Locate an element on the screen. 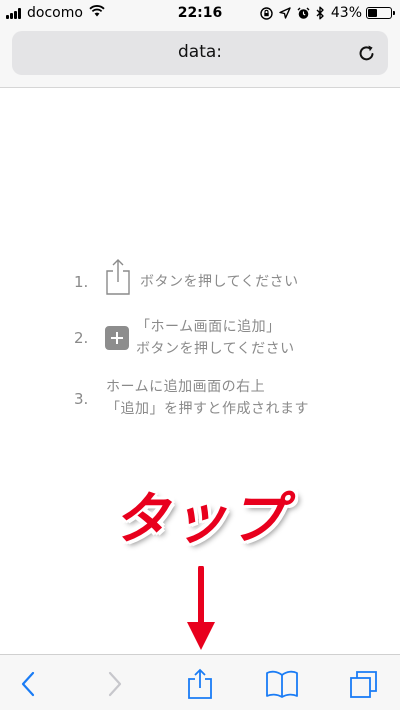 The width and height of the screenshot is (400, 710). url-text: data: is located at coordinates (200, 52).